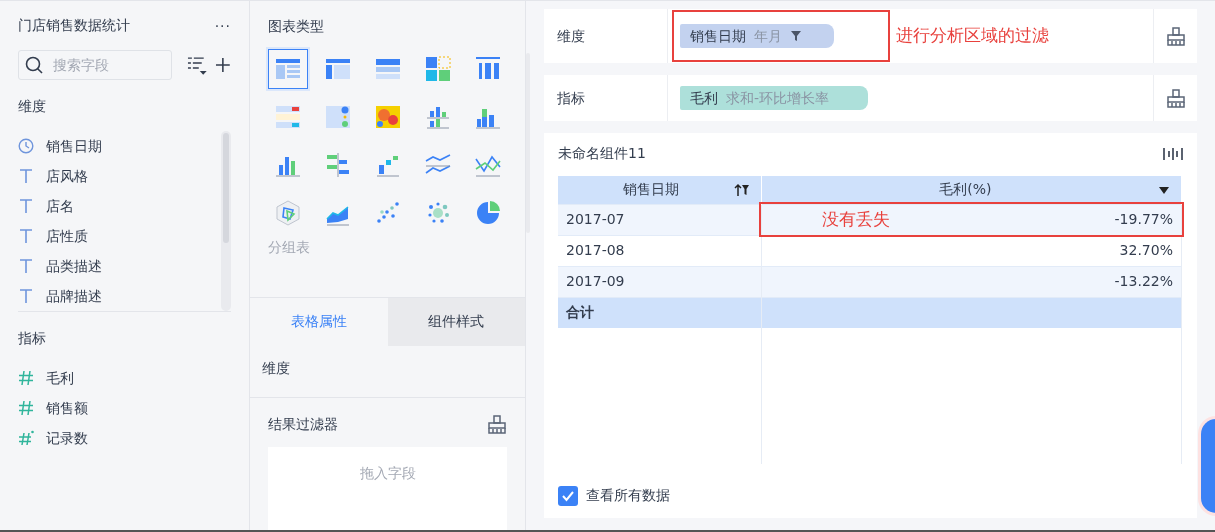 Image resolution: width=1215 pixels, height=532 pixels. Describe the element at coordinates (222, 25) in the screenshot. I see `more-button: ···` at that location.